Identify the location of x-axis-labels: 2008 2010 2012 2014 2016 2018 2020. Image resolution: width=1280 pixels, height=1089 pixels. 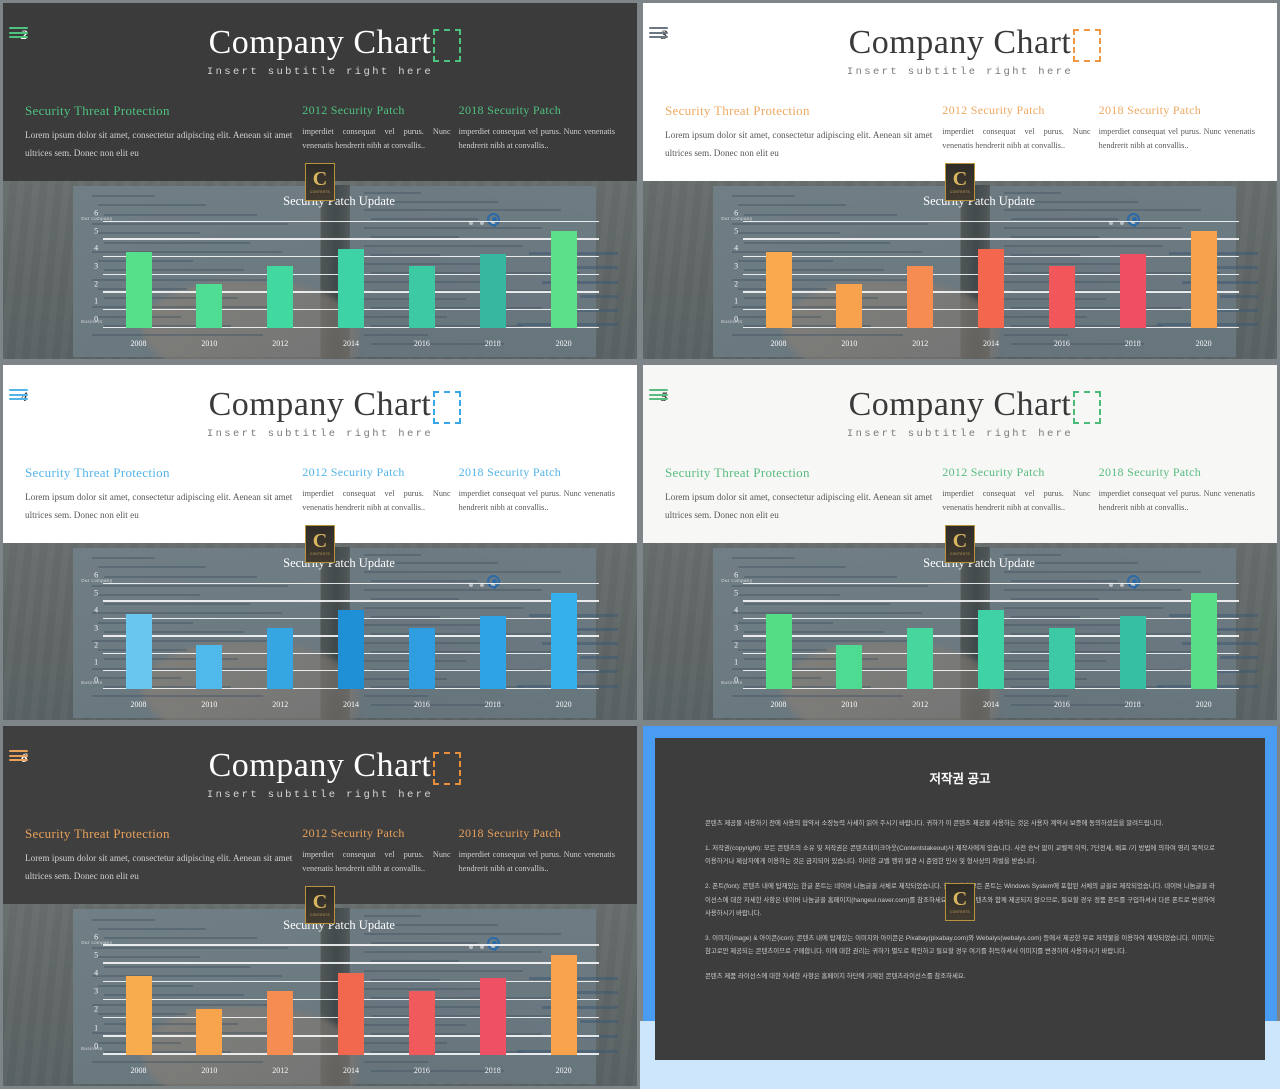
(991, 704).